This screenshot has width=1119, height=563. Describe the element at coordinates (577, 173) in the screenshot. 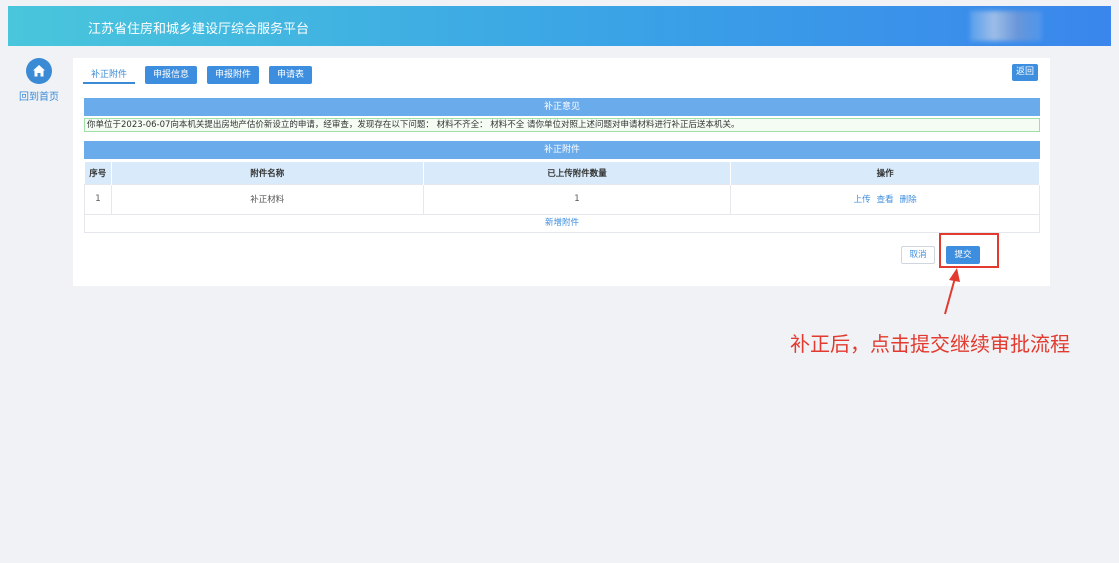

I see `column-header-count: 已上传附件数量` at that location.